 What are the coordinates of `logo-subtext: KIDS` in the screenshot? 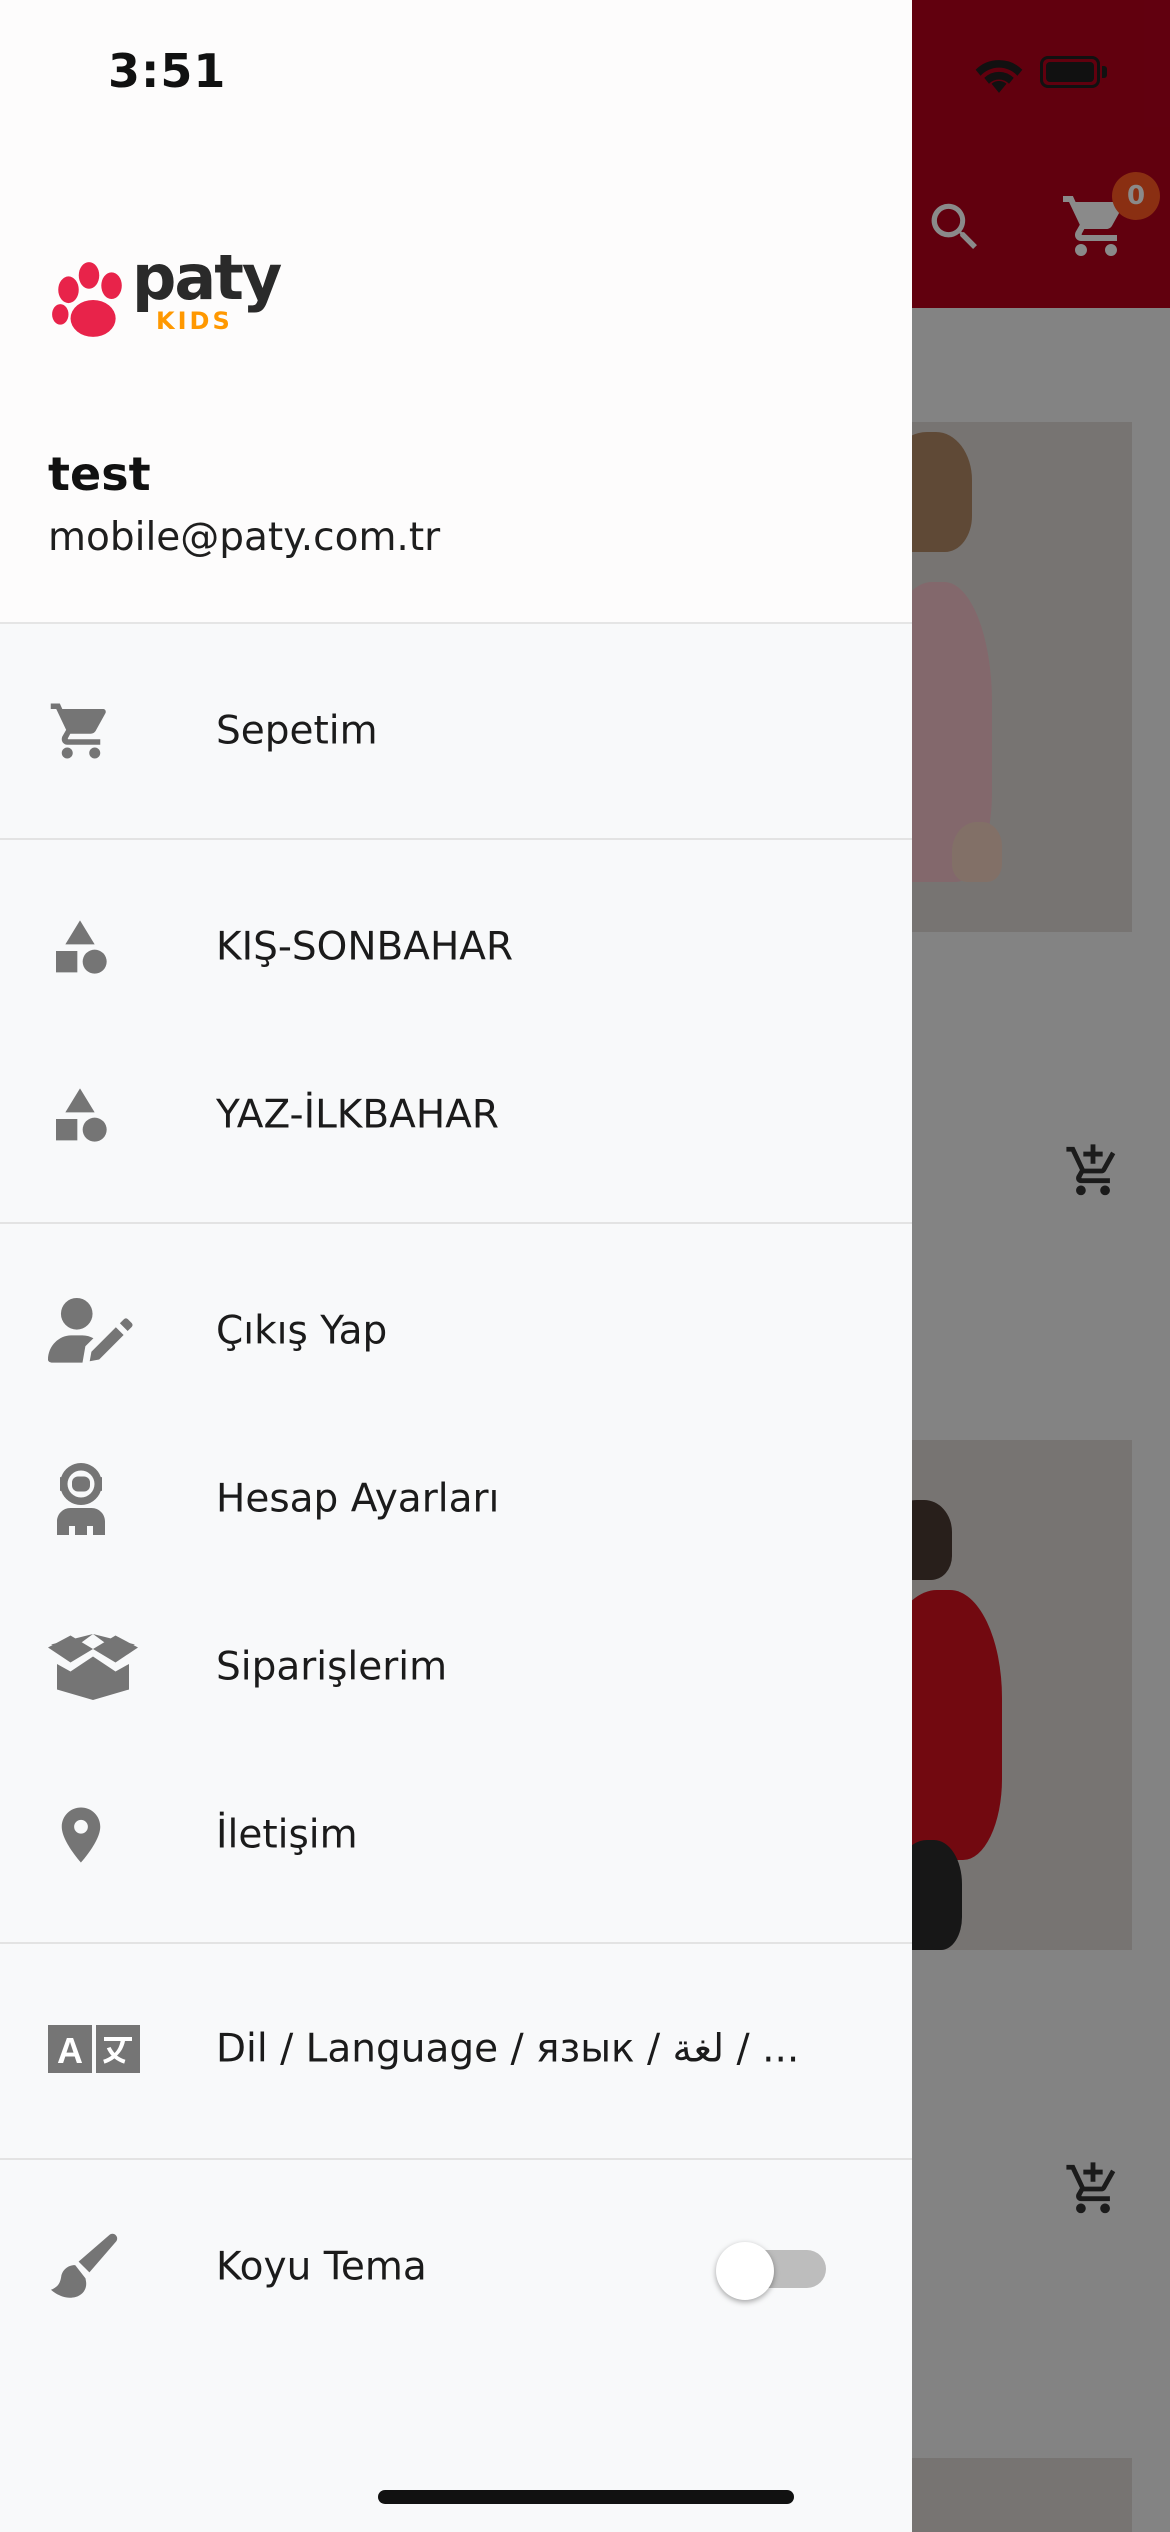 It's located at (194, 321).